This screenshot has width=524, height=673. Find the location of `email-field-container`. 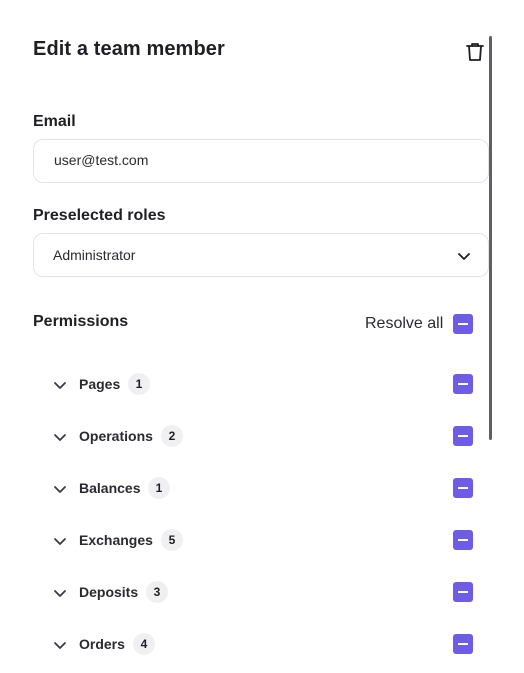

email-field-container is located at coordinates (261, 161).